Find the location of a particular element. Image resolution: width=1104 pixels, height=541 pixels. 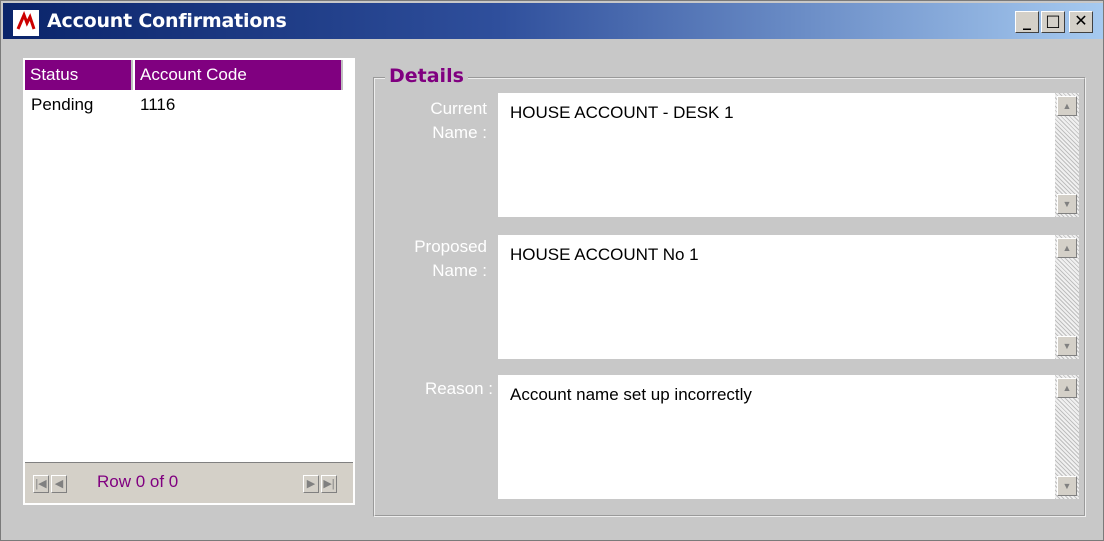

previous-record-icon: ◀ is located at coordinates (59, 484).